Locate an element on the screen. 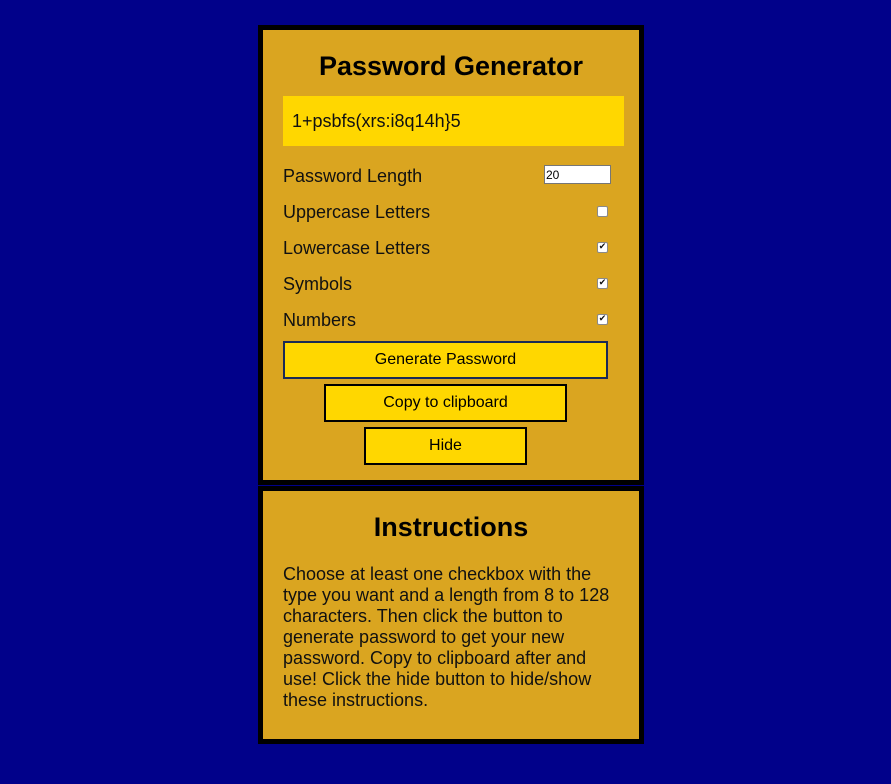 The height and width of the screenshot is (784, 891). generator-title: Password Generator is located at coordinates (451, 66).